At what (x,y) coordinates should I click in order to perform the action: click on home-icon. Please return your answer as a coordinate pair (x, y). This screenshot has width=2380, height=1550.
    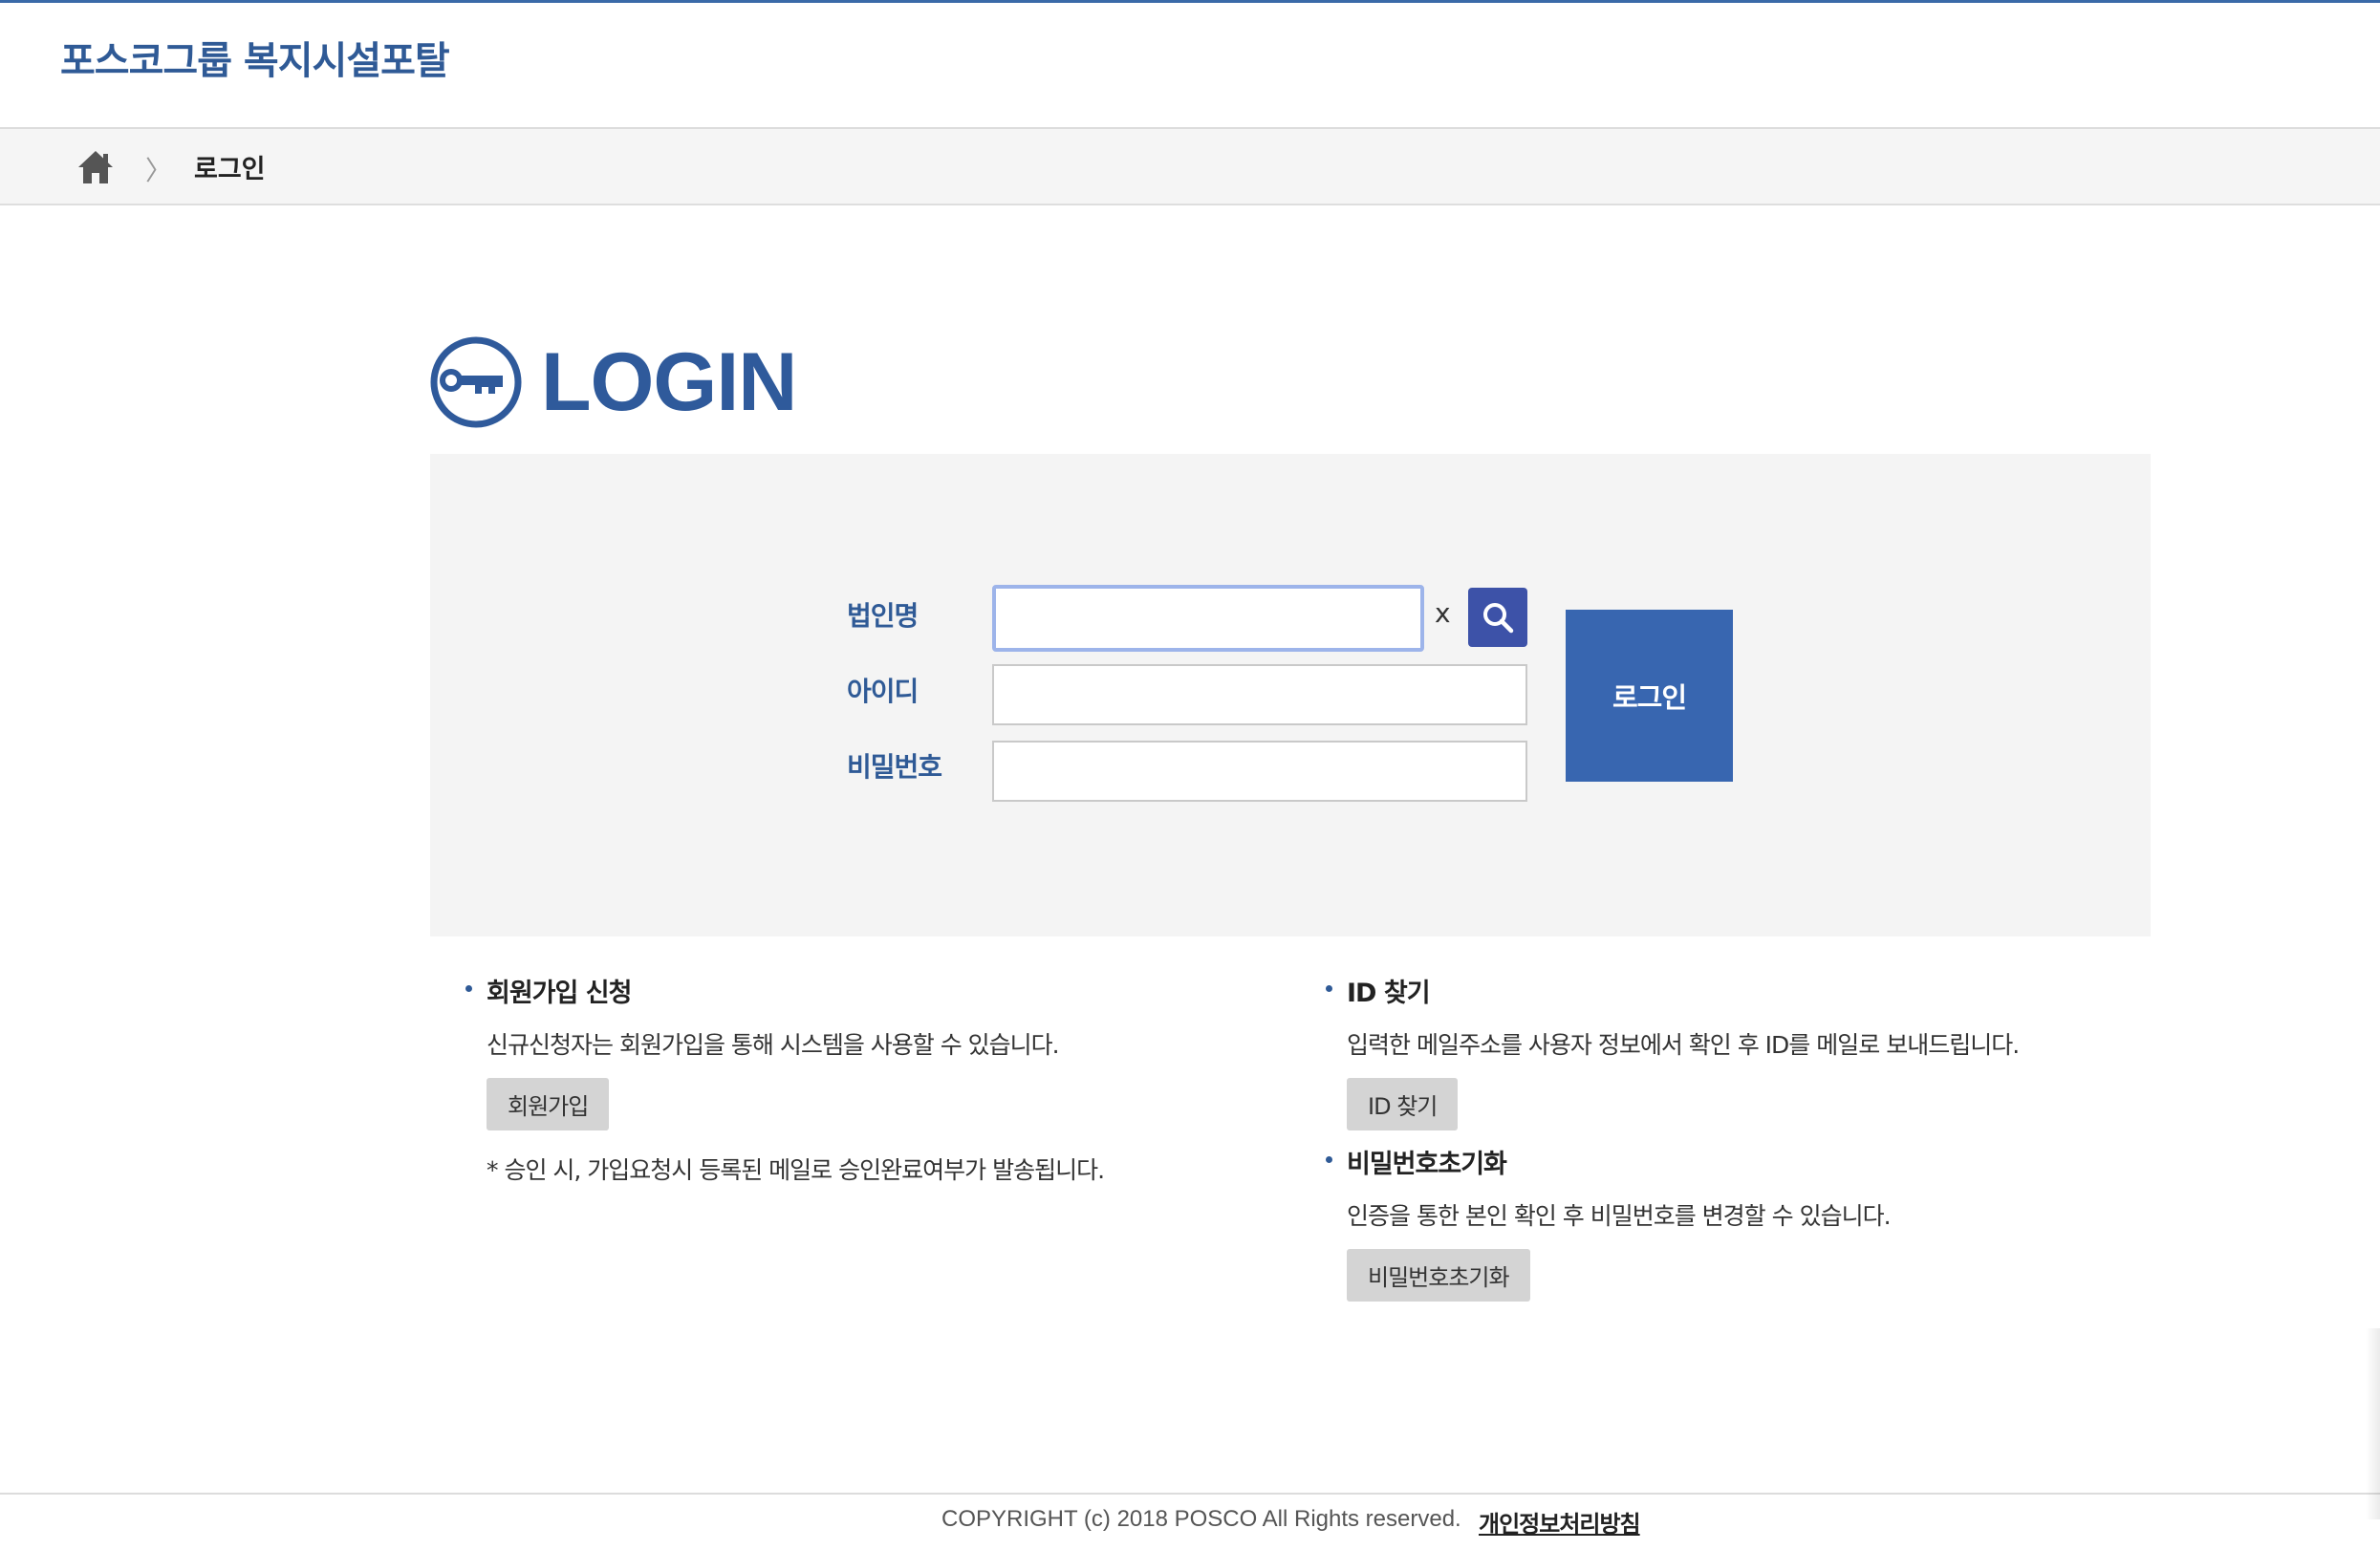
    Looking at the image, I should click on (95, 167).